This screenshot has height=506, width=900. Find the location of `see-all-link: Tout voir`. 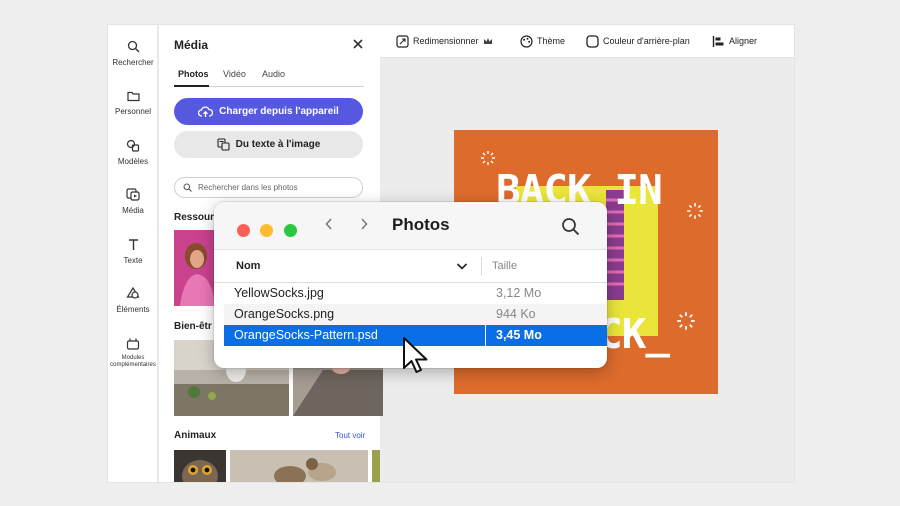

see-all-link: Tout voir is located at coordinates (350, 435).